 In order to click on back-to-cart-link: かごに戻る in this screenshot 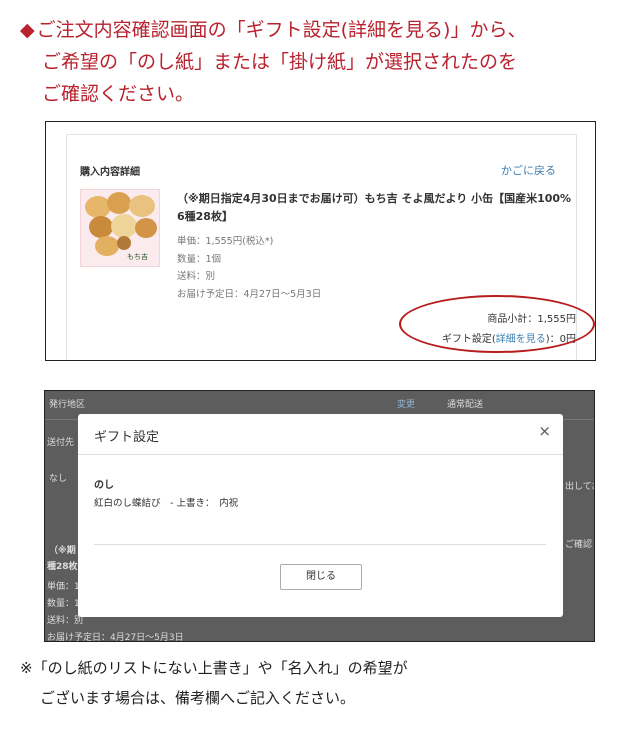, I will do `click(528, 170)`.